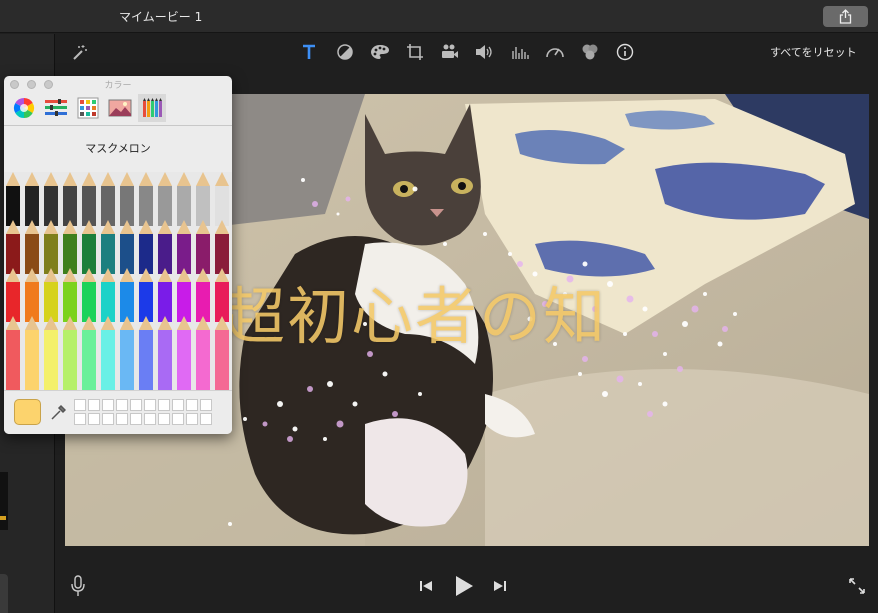 This screenshot has width=878, height=613. I want to click on sidebar-panel, so click(4, 593).